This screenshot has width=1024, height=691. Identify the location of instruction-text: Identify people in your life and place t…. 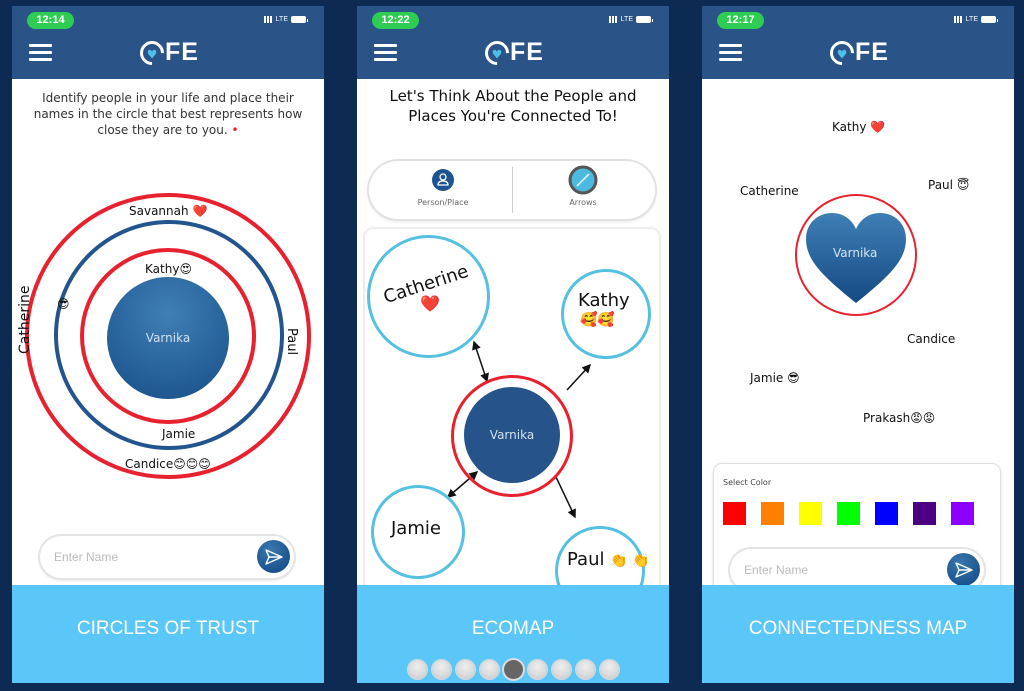
(168, 114).